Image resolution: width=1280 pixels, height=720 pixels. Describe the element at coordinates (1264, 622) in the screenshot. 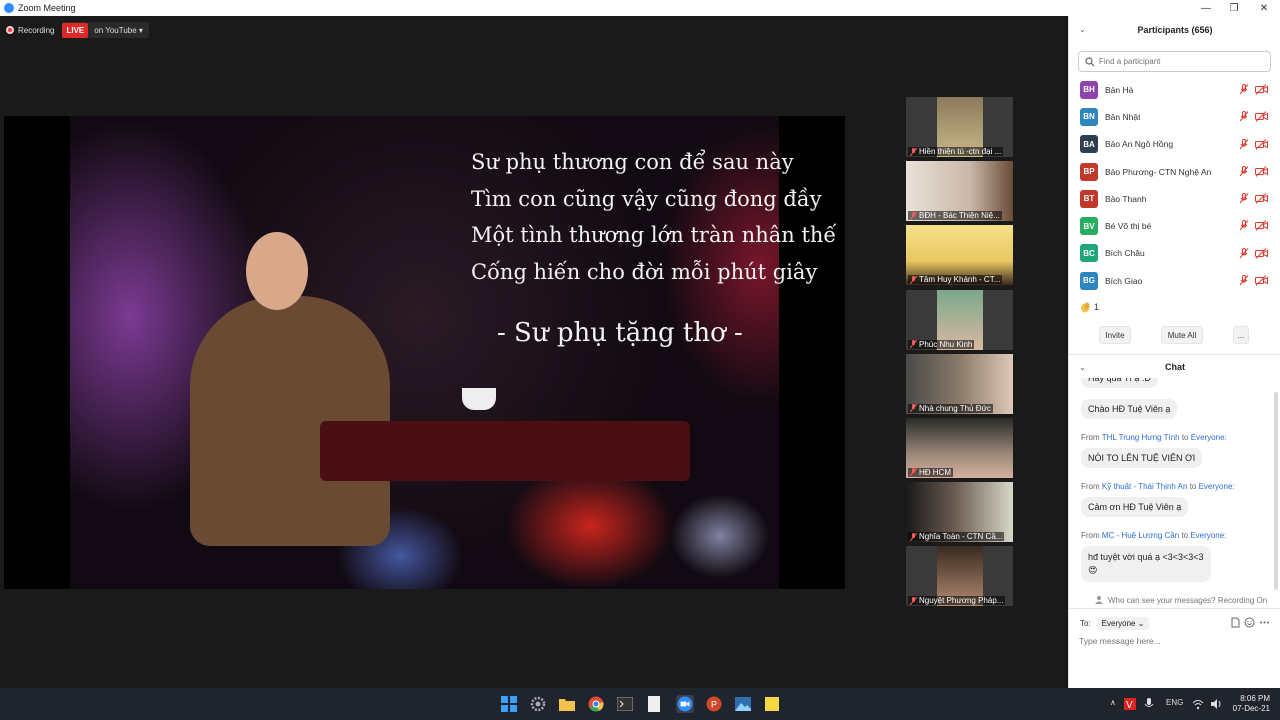

I see `more-icon` at that location.